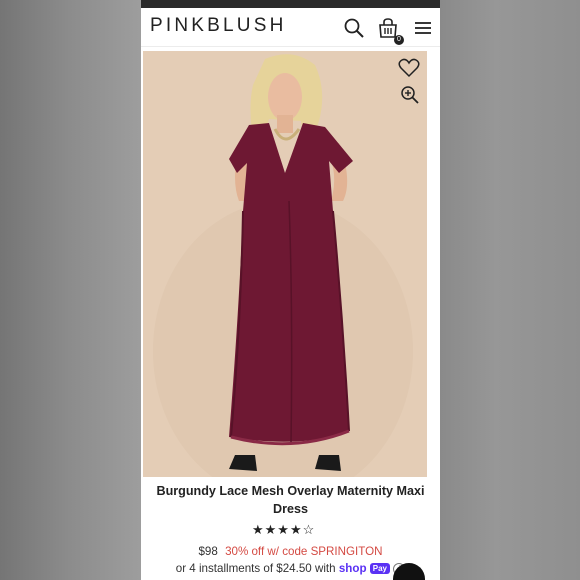 This screenshot has width=580, height=580. Describe the element at coordinates (423, 28) in the screenshot. I see `hamburger-menu-icon` at that location.